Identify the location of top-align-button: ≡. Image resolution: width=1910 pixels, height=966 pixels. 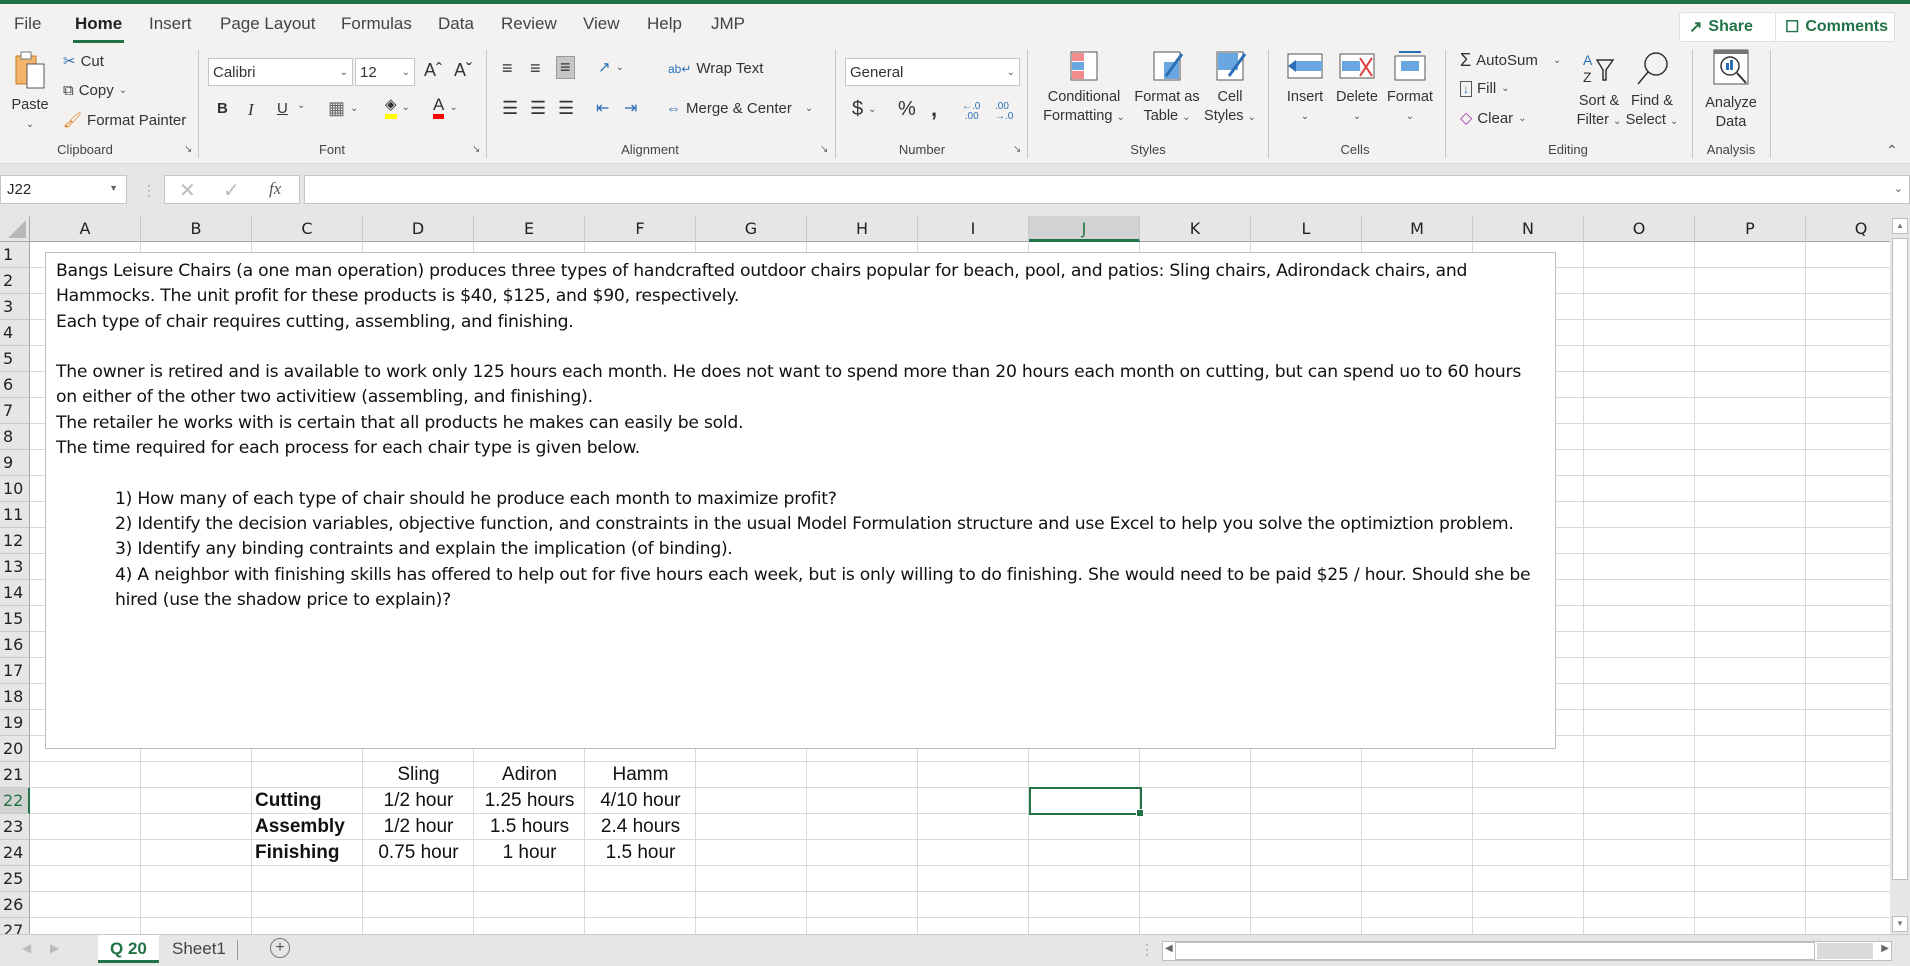
(507, 68).